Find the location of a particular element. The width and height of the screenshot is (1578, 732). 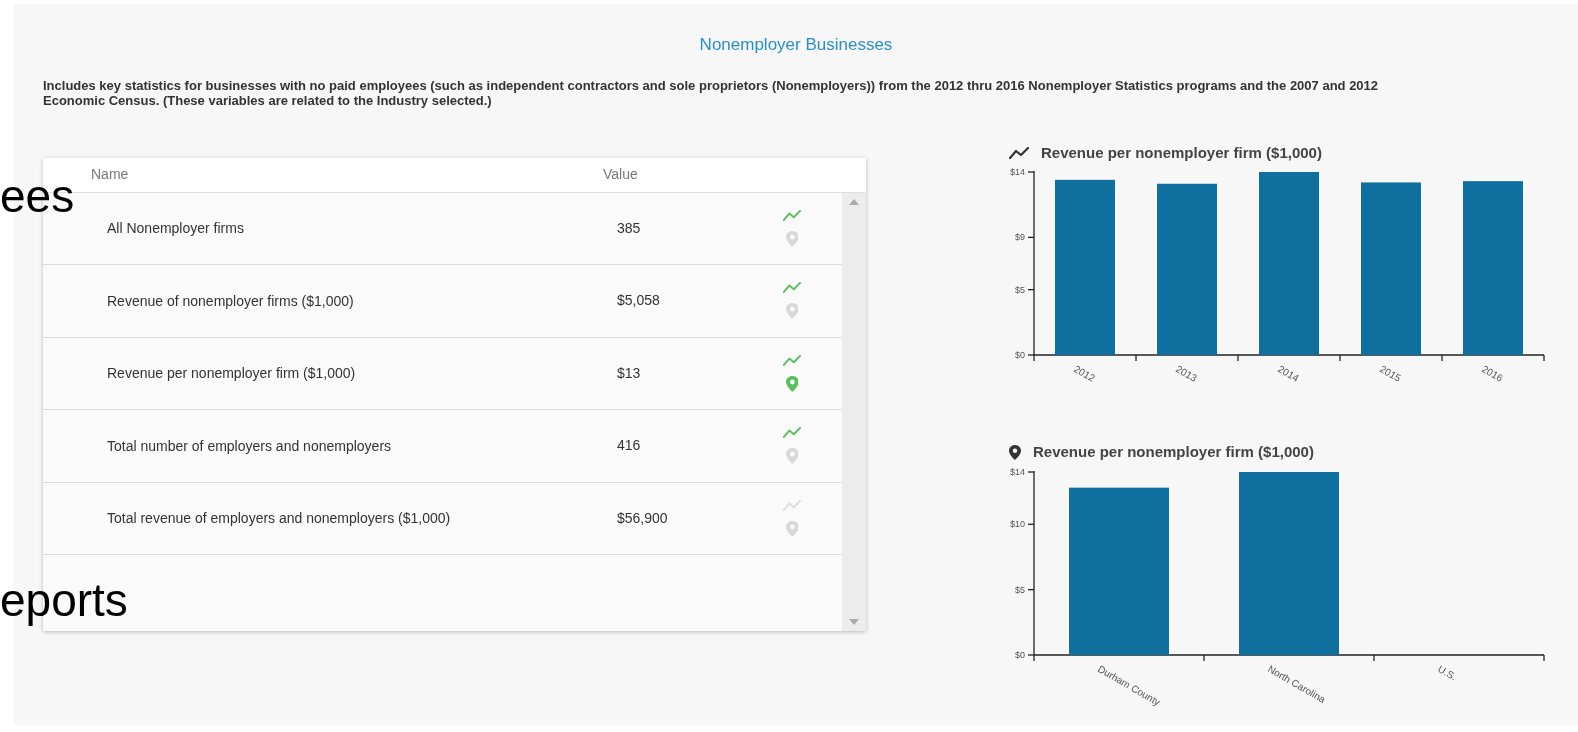

x-tick-label: U.S. is located at coordinates (1447, 672).